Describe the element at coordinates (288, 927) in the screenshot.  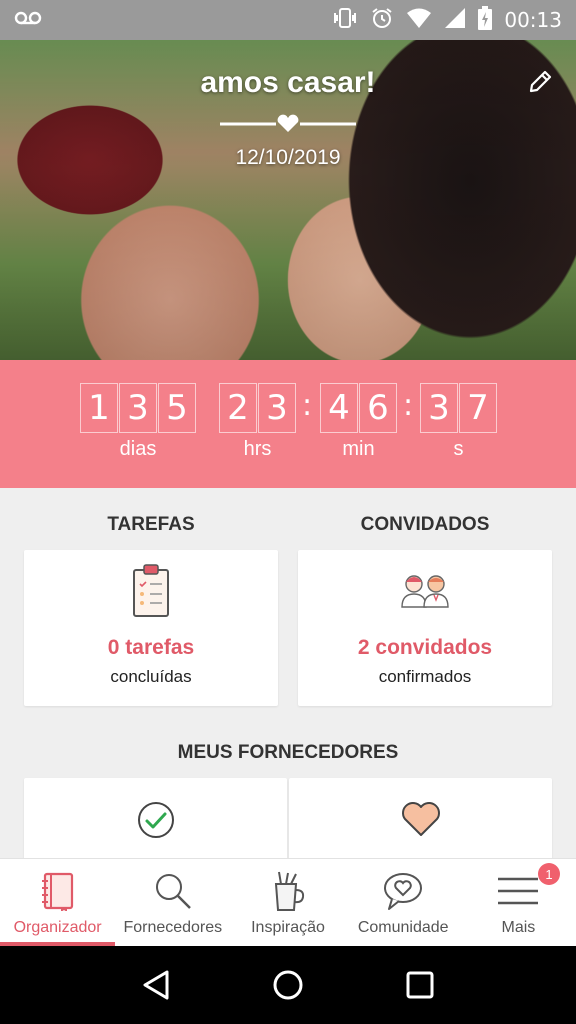
I see `nav-label: Inspiração` at that location.